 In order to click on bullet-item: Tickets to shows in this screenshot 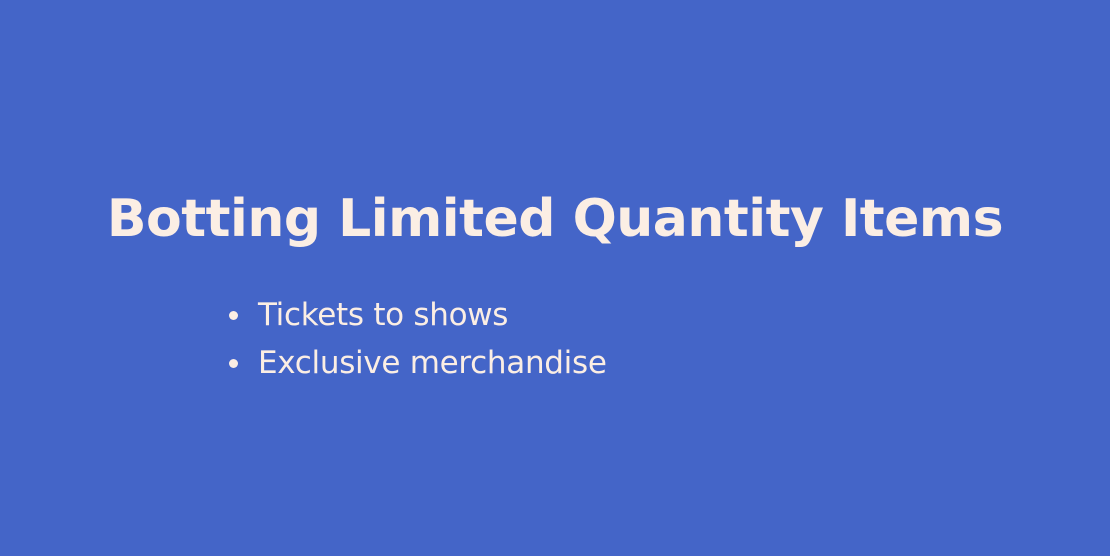, I will do `click(416, 315)`.